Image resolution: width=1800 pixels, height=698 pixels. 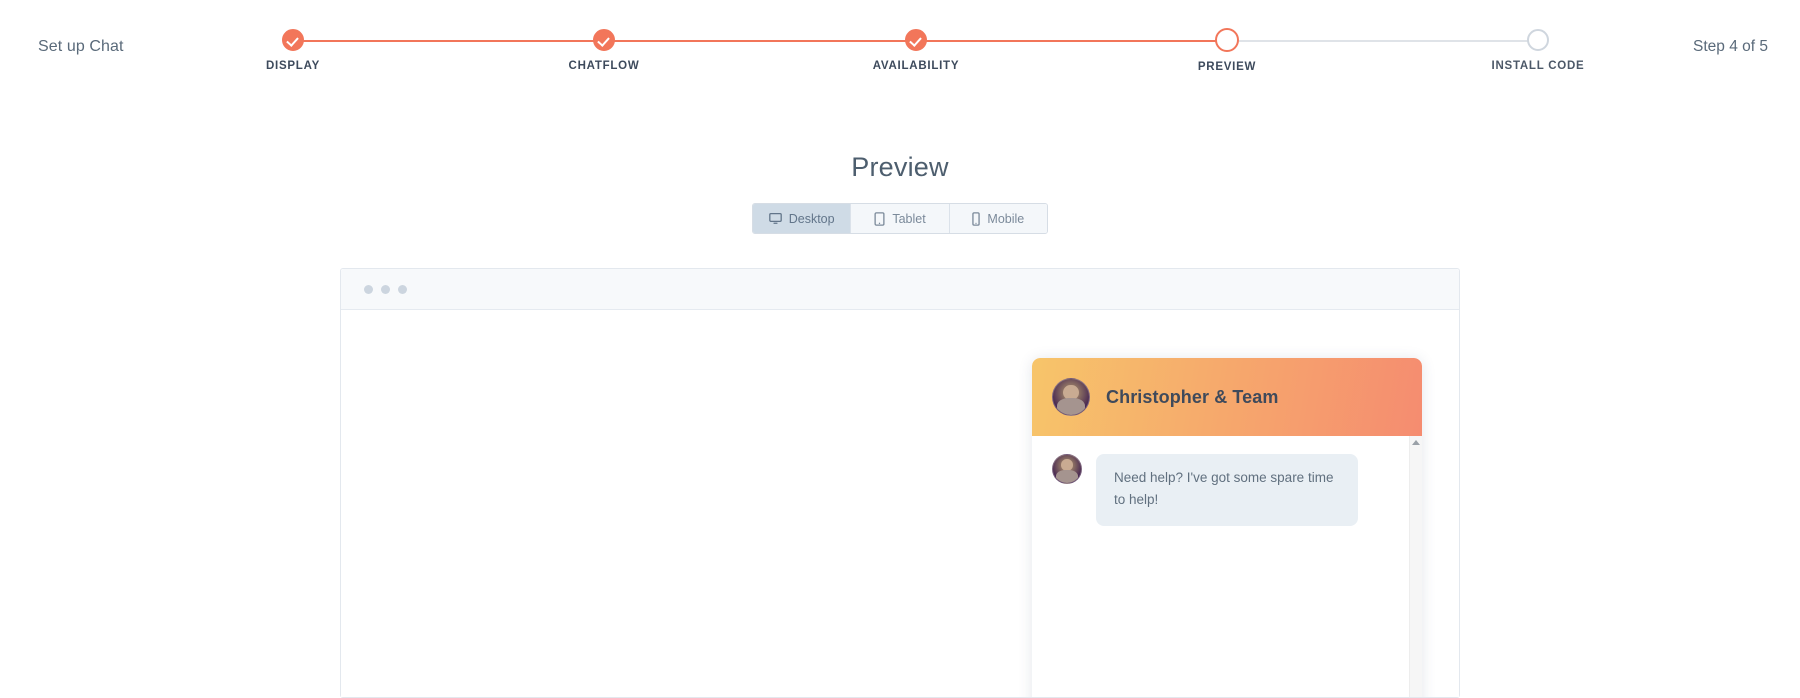 What do you see at coordinates (81, 46) in the screenshot?
I see `setup-chat-label: Set up Chat` at bounding box center [81, 46].